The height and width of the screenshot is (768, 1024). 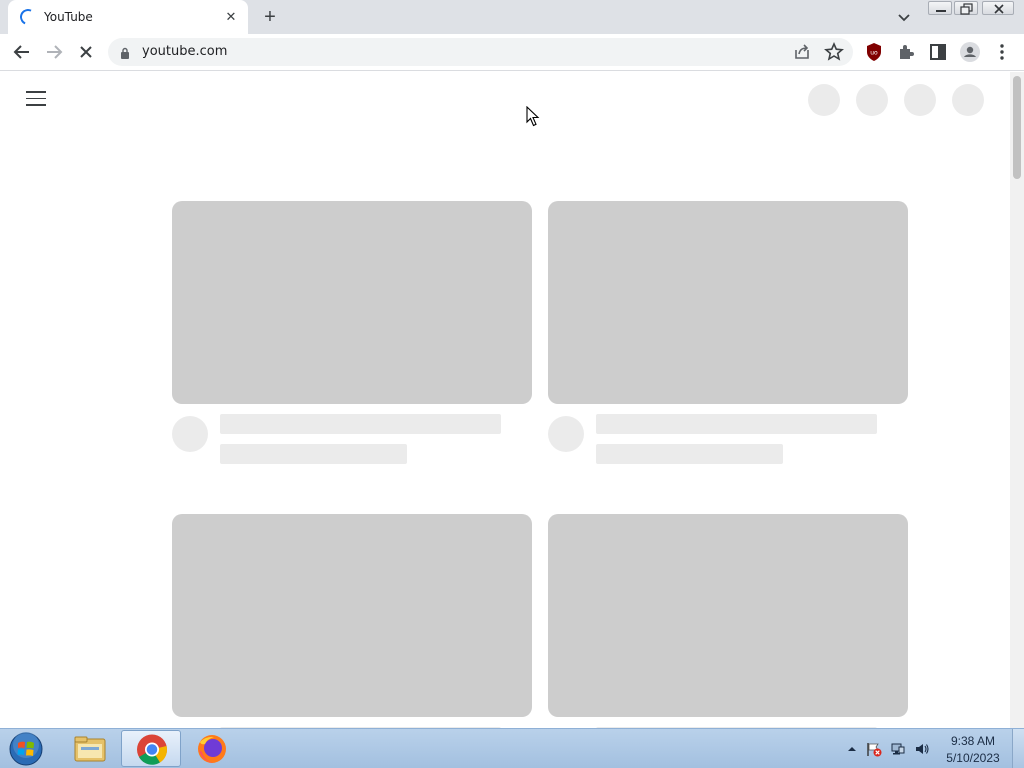 What do you see at coordinates (1018, 748) in the screenshot?
I see `show-desktop-button` at bounding box center [1018, 748].